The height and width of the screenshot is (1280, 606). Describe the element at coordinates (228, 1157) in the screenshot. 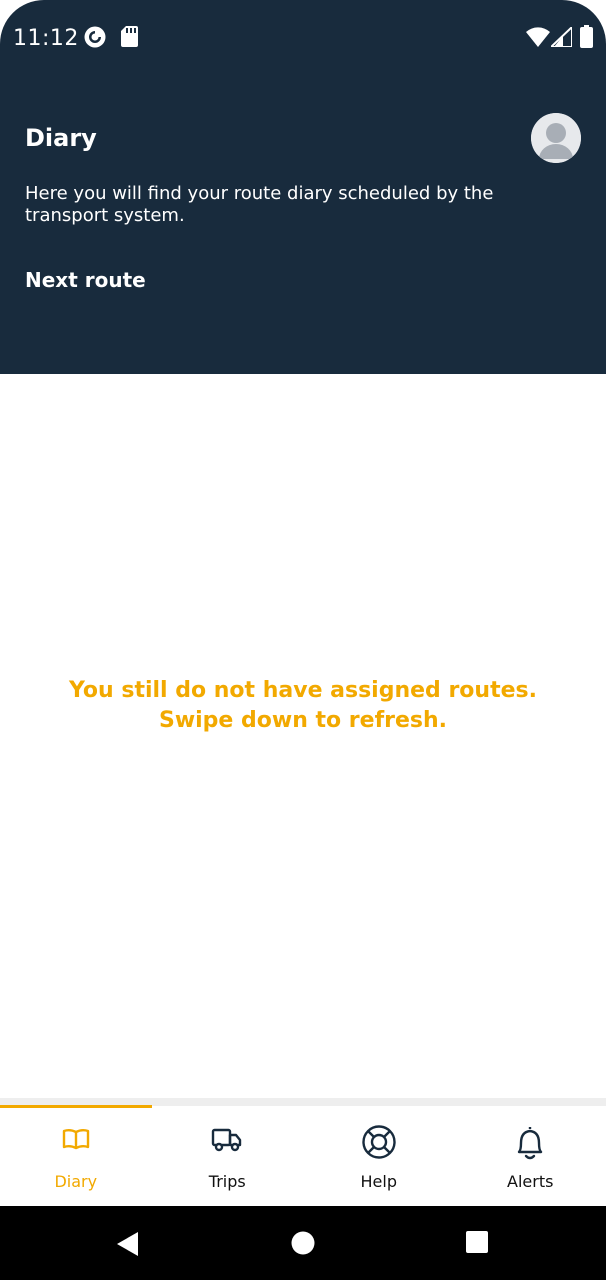

I see `tab-trips: Trips` at that location.